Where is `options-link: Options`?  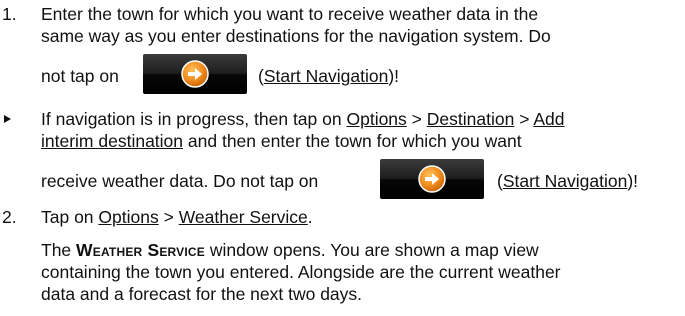
options-link: Options is located at coordinates (376, 119).